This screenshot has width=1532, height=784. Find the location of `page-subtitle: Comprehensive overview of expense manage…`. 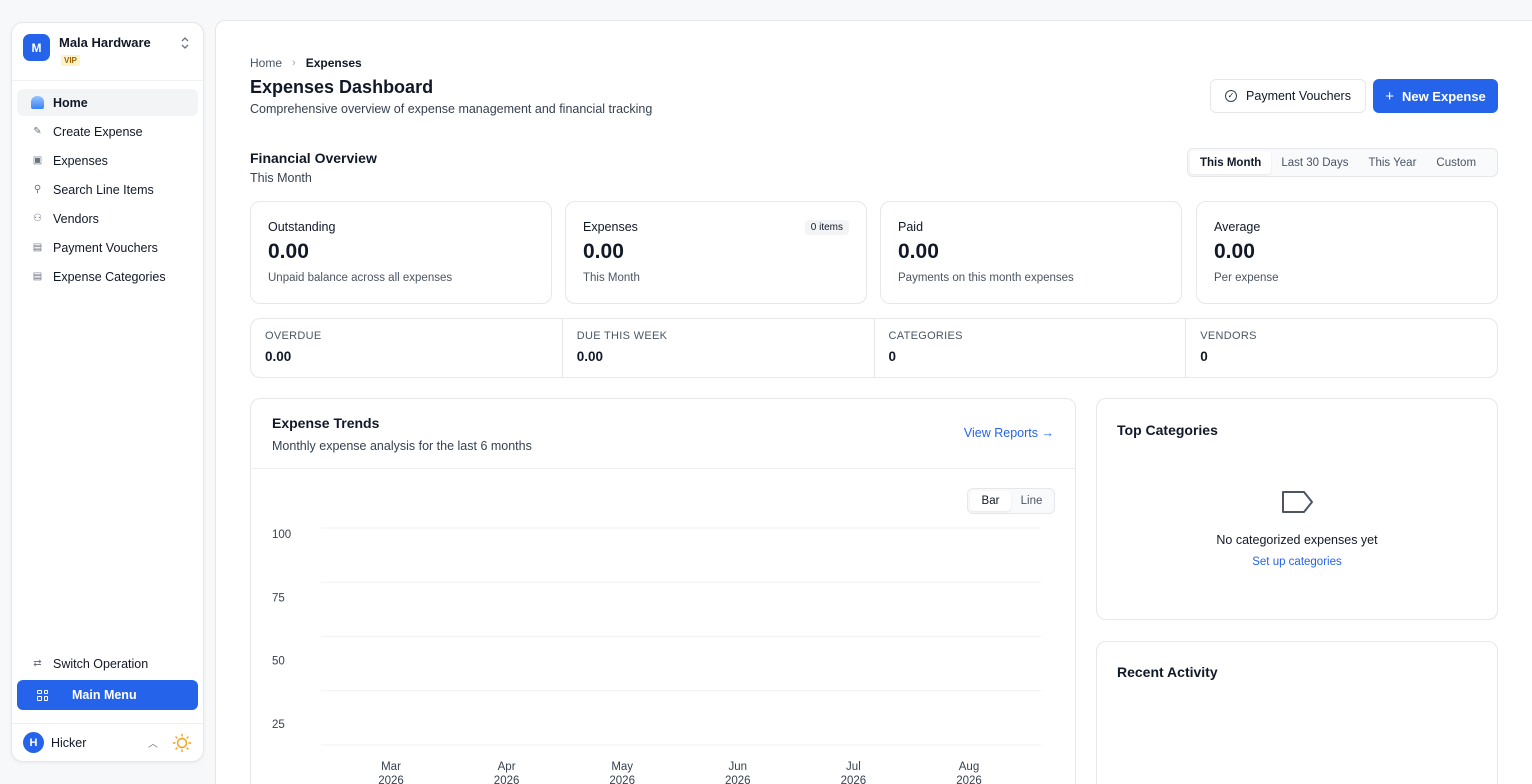

page-subtitle: Comprehensive overview of expense manage… is located at coordinates (451, 109).